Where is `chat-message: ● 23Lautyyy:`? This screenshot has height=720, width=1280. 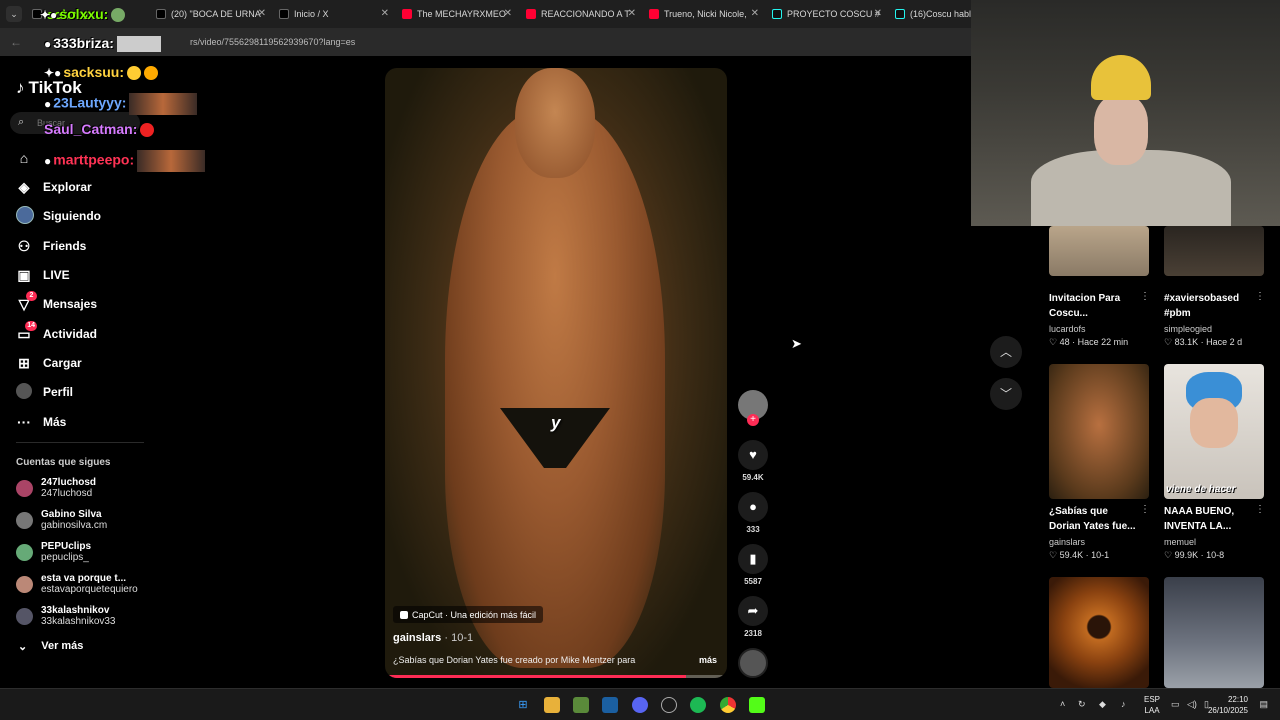
chat-message: ● 23Lautyyy: is located at coordinates (121, 104).